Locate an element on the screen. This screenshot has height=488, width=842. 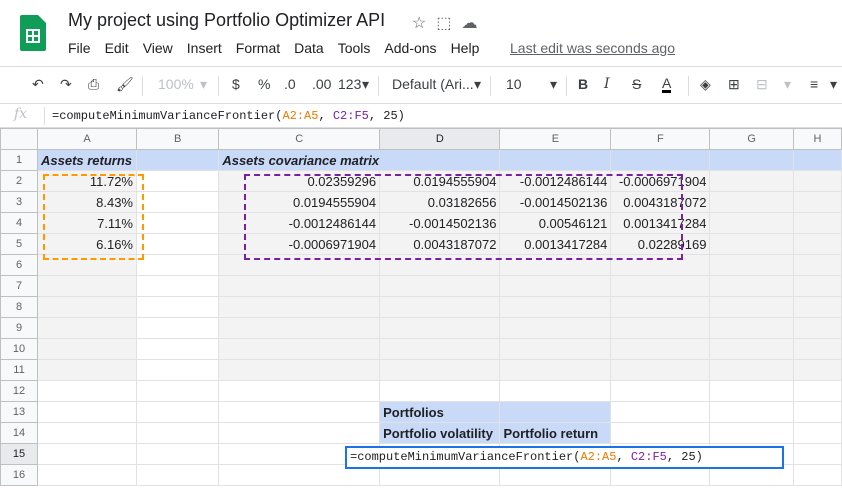
cell-e13 is located at coordinates (555, 412).